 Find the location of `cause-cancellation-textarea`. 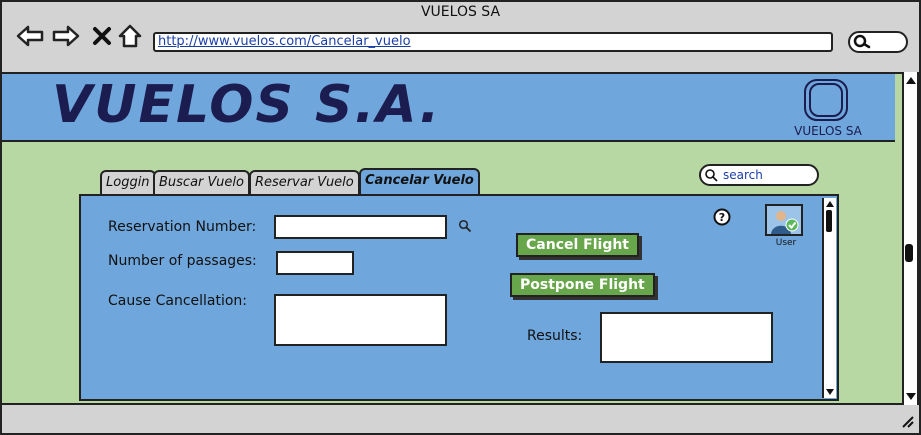

cause-cancellation-textarea is located at coordinates (360, 320).